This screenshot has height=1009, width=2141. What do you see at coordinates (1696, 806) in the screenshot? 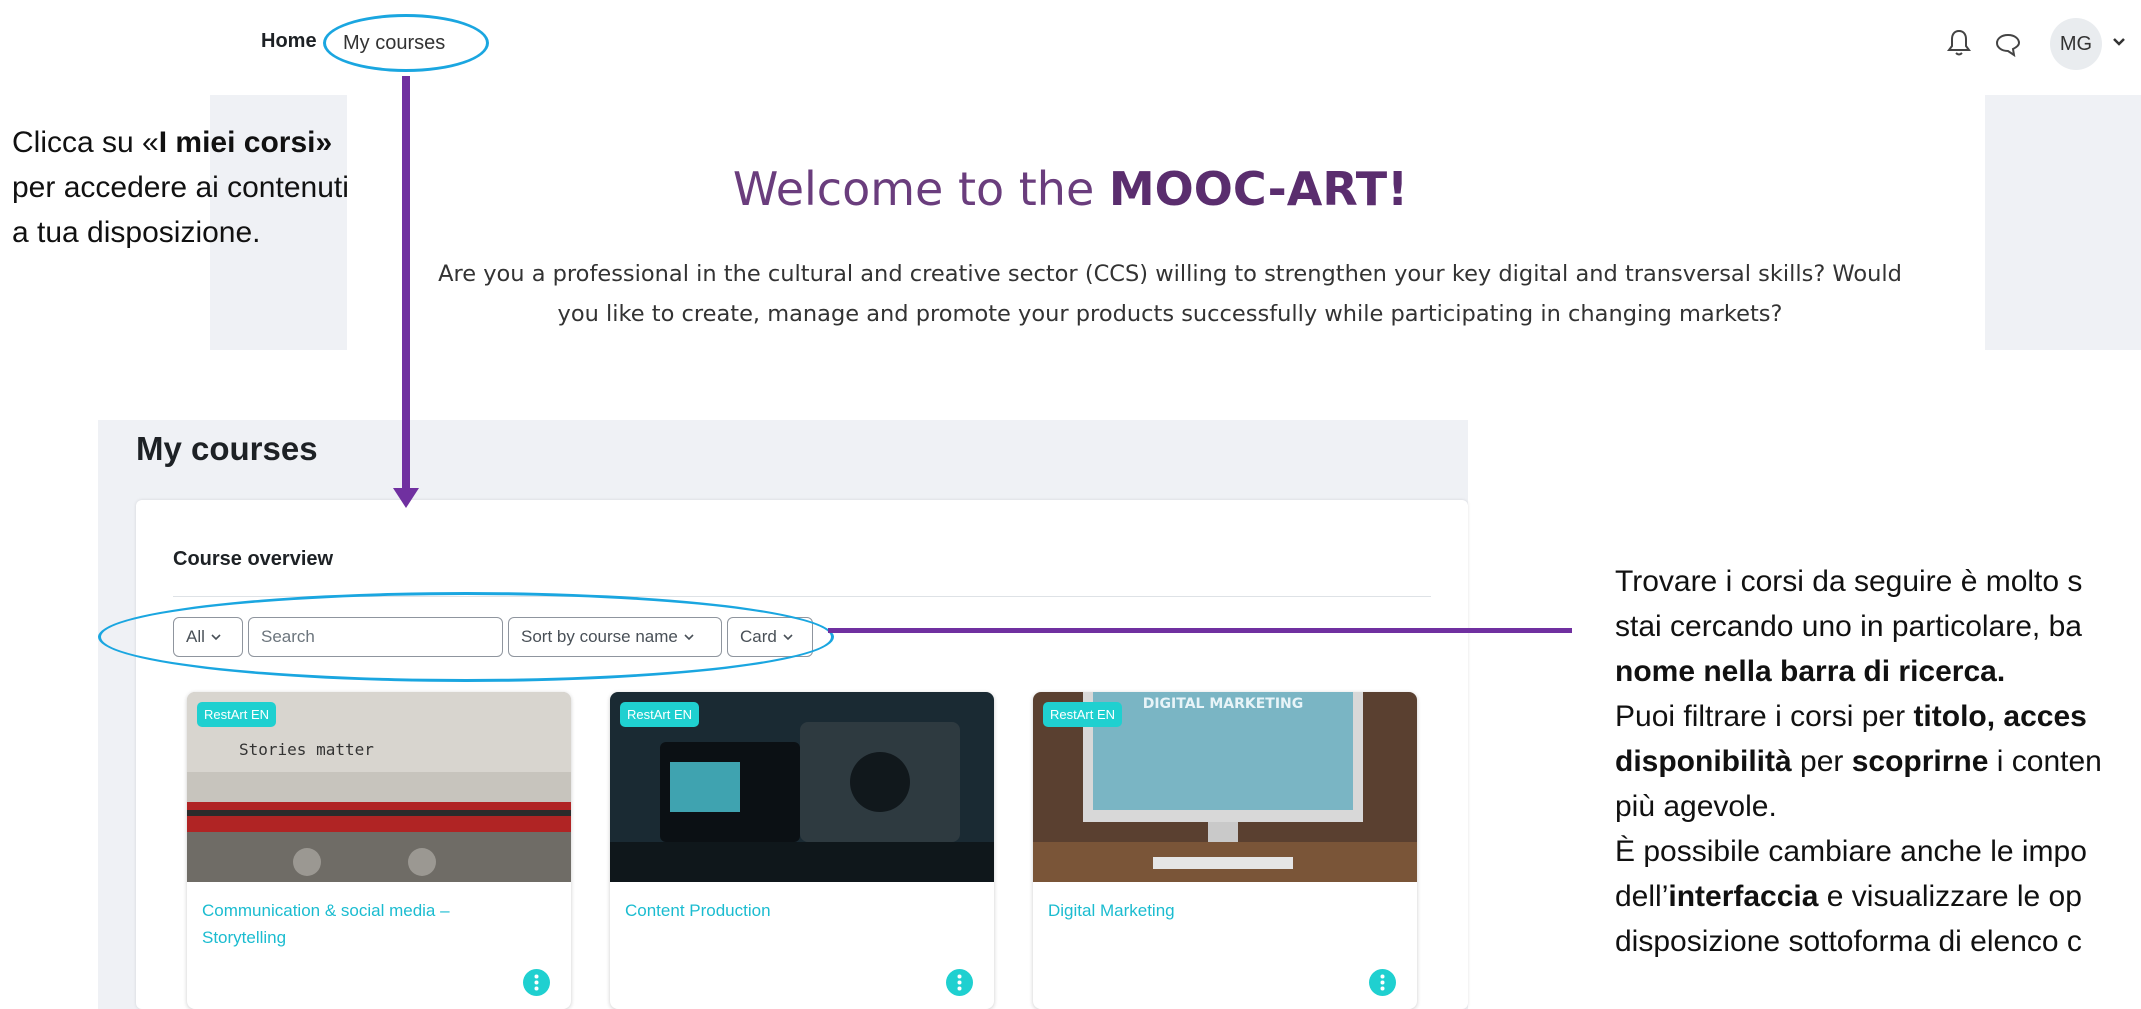
I see `annotation-line: più agevole.` at bounding box center [1696, 806].